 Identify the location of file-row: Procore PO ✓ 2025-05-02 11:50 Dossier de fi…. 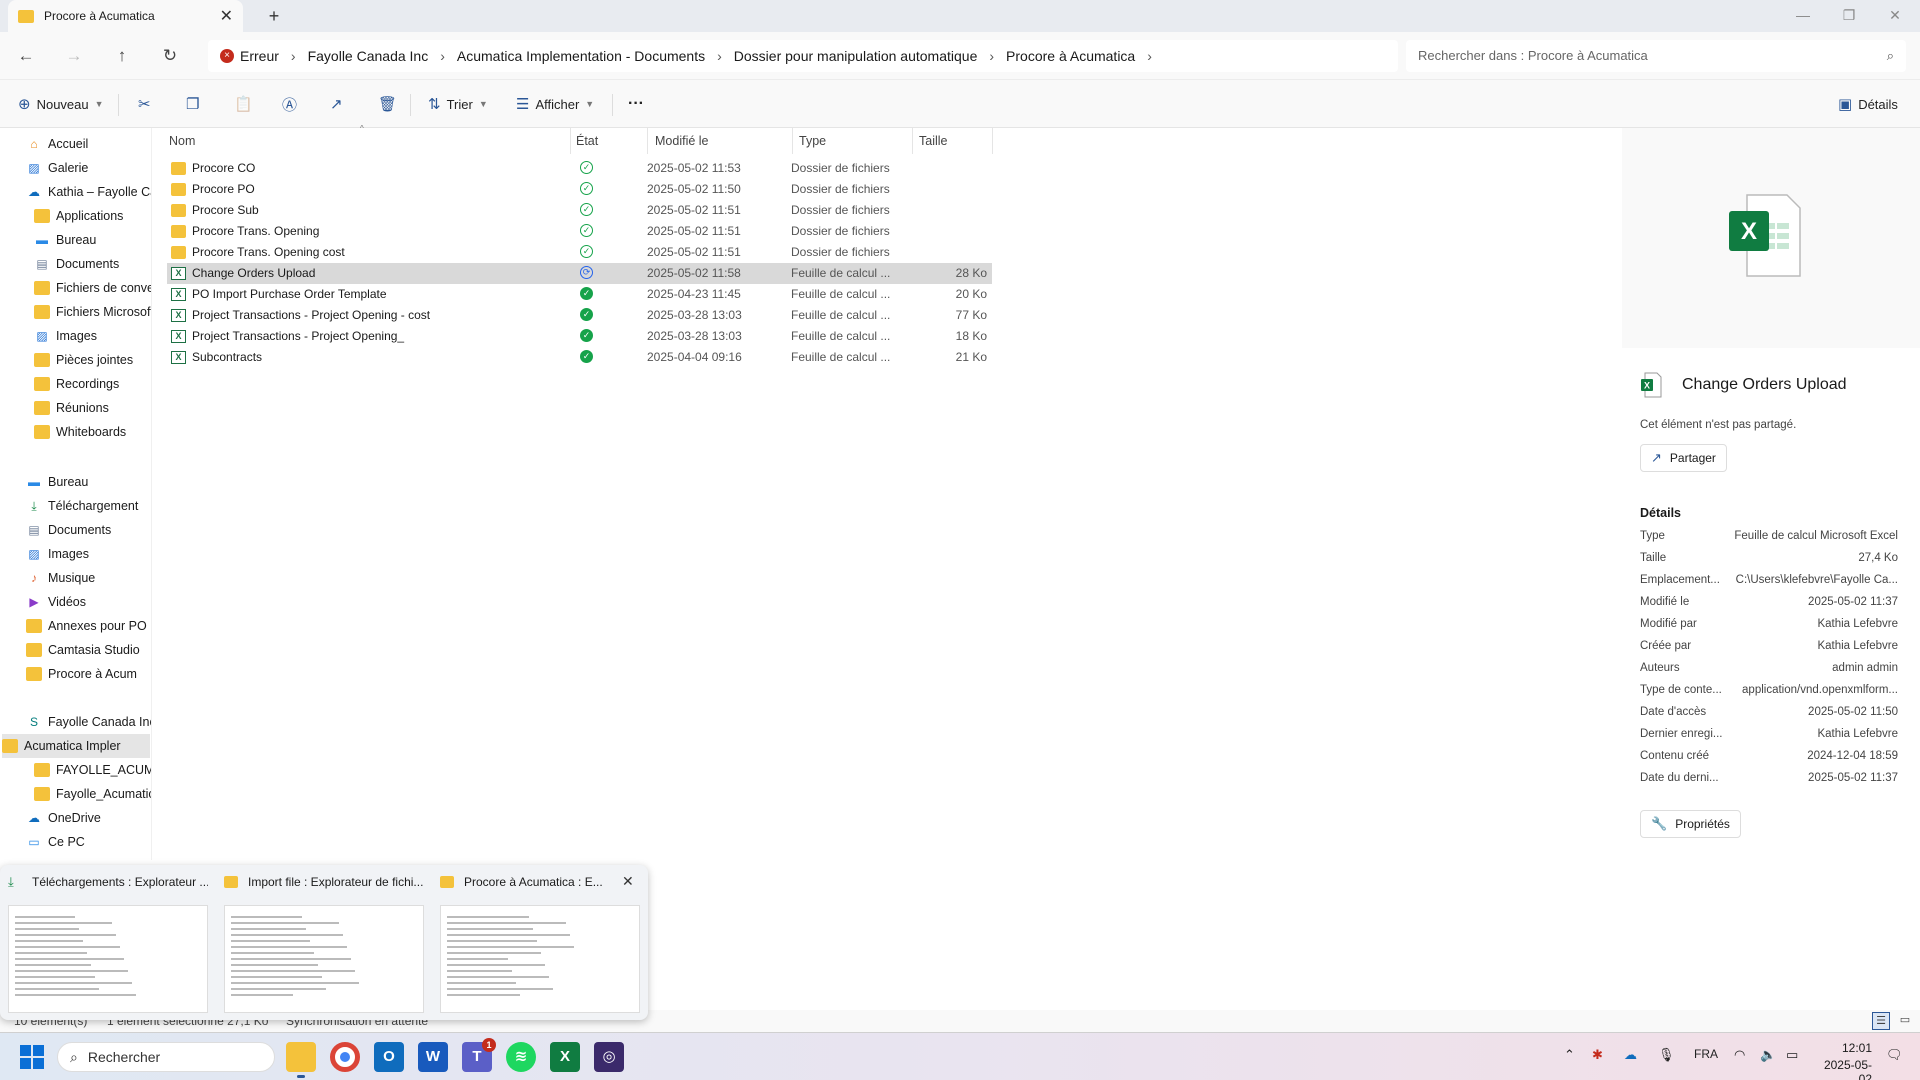
(579, 189).